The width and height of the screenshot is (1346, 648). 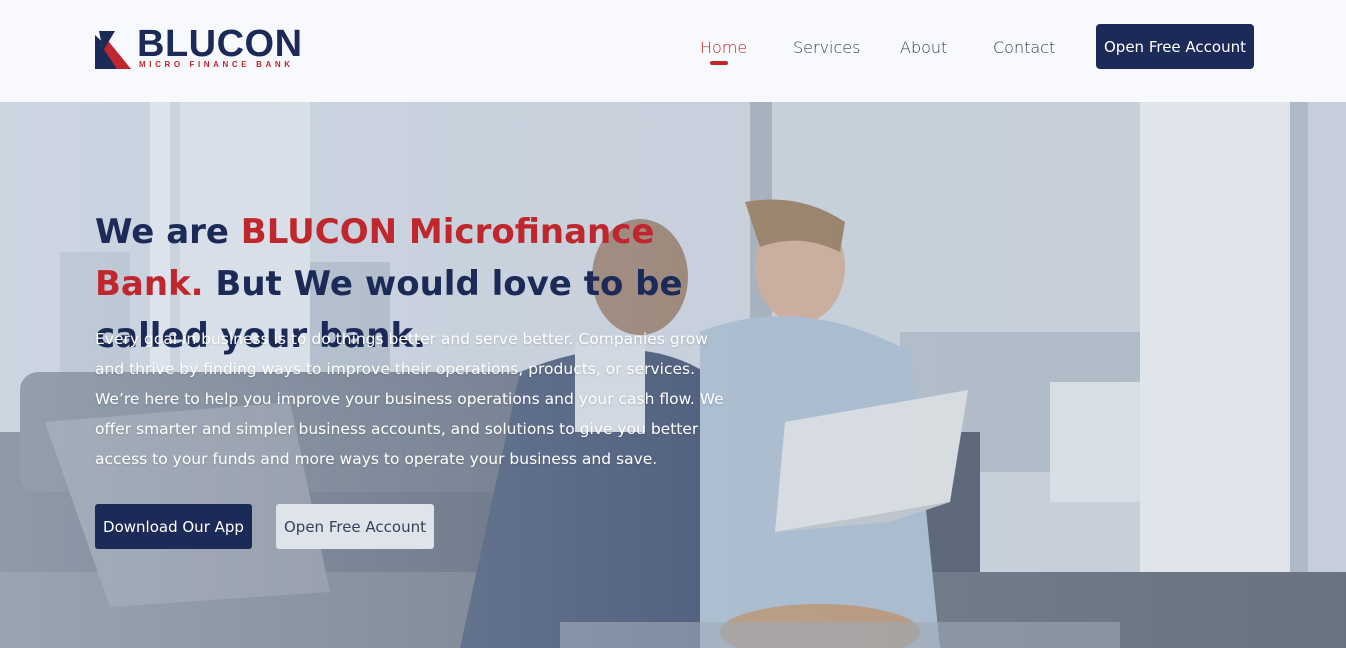 What do you see at coordinates (1175, 46) in the screenshot?
I see `header-open-account-button: Open Free Account` at bounding box center [1175, 46].